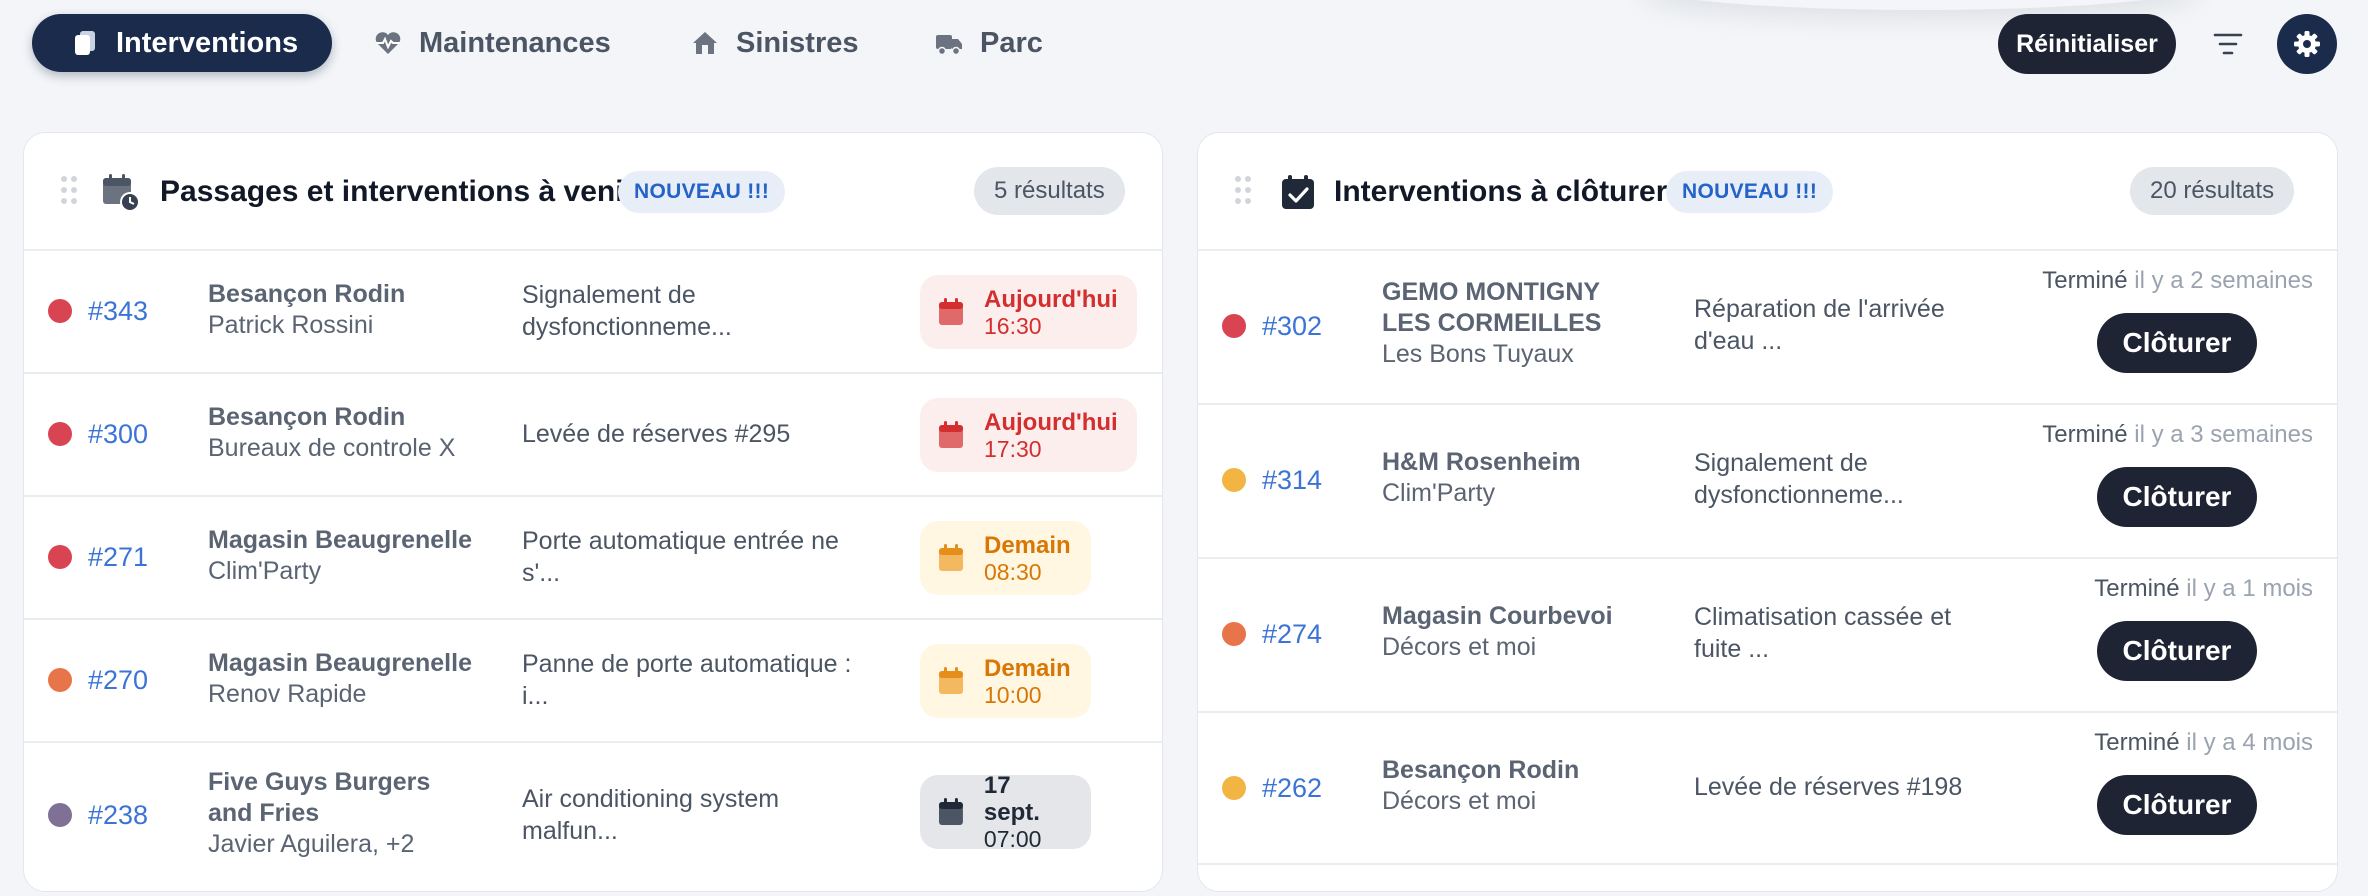  What do you see at coordinates (1920, 5) in the screenshot?
I see `header-shadow` at bounding box center [1920, 5].